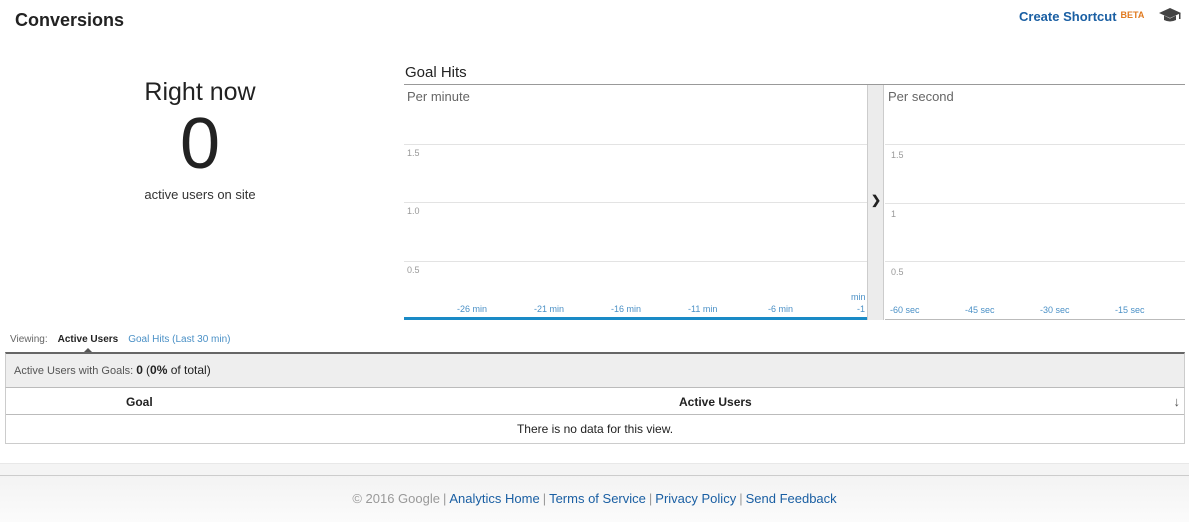 This screenshot has width=1189, height=522. I want to click on active-users-sublabel: active users on site, so click(200, 194).